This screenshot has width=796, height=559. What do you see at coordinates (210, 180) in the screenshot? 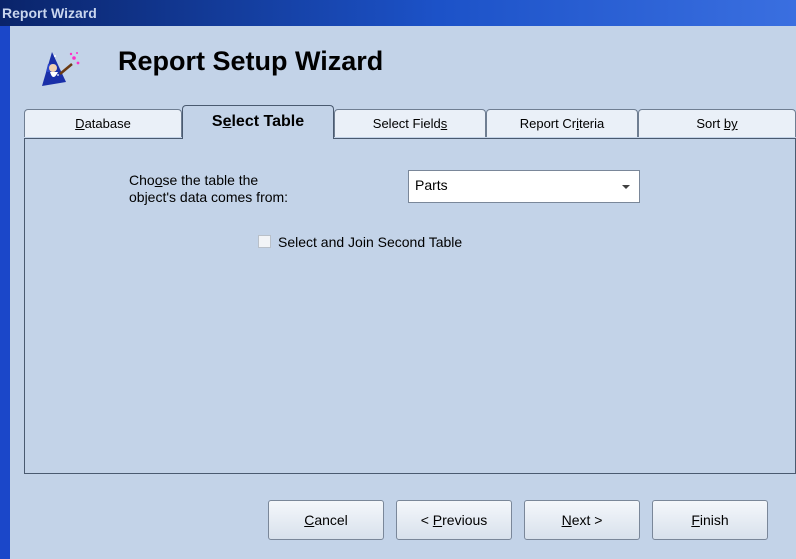
I see `label-part: se the table the` at bounding box center [210, 180].